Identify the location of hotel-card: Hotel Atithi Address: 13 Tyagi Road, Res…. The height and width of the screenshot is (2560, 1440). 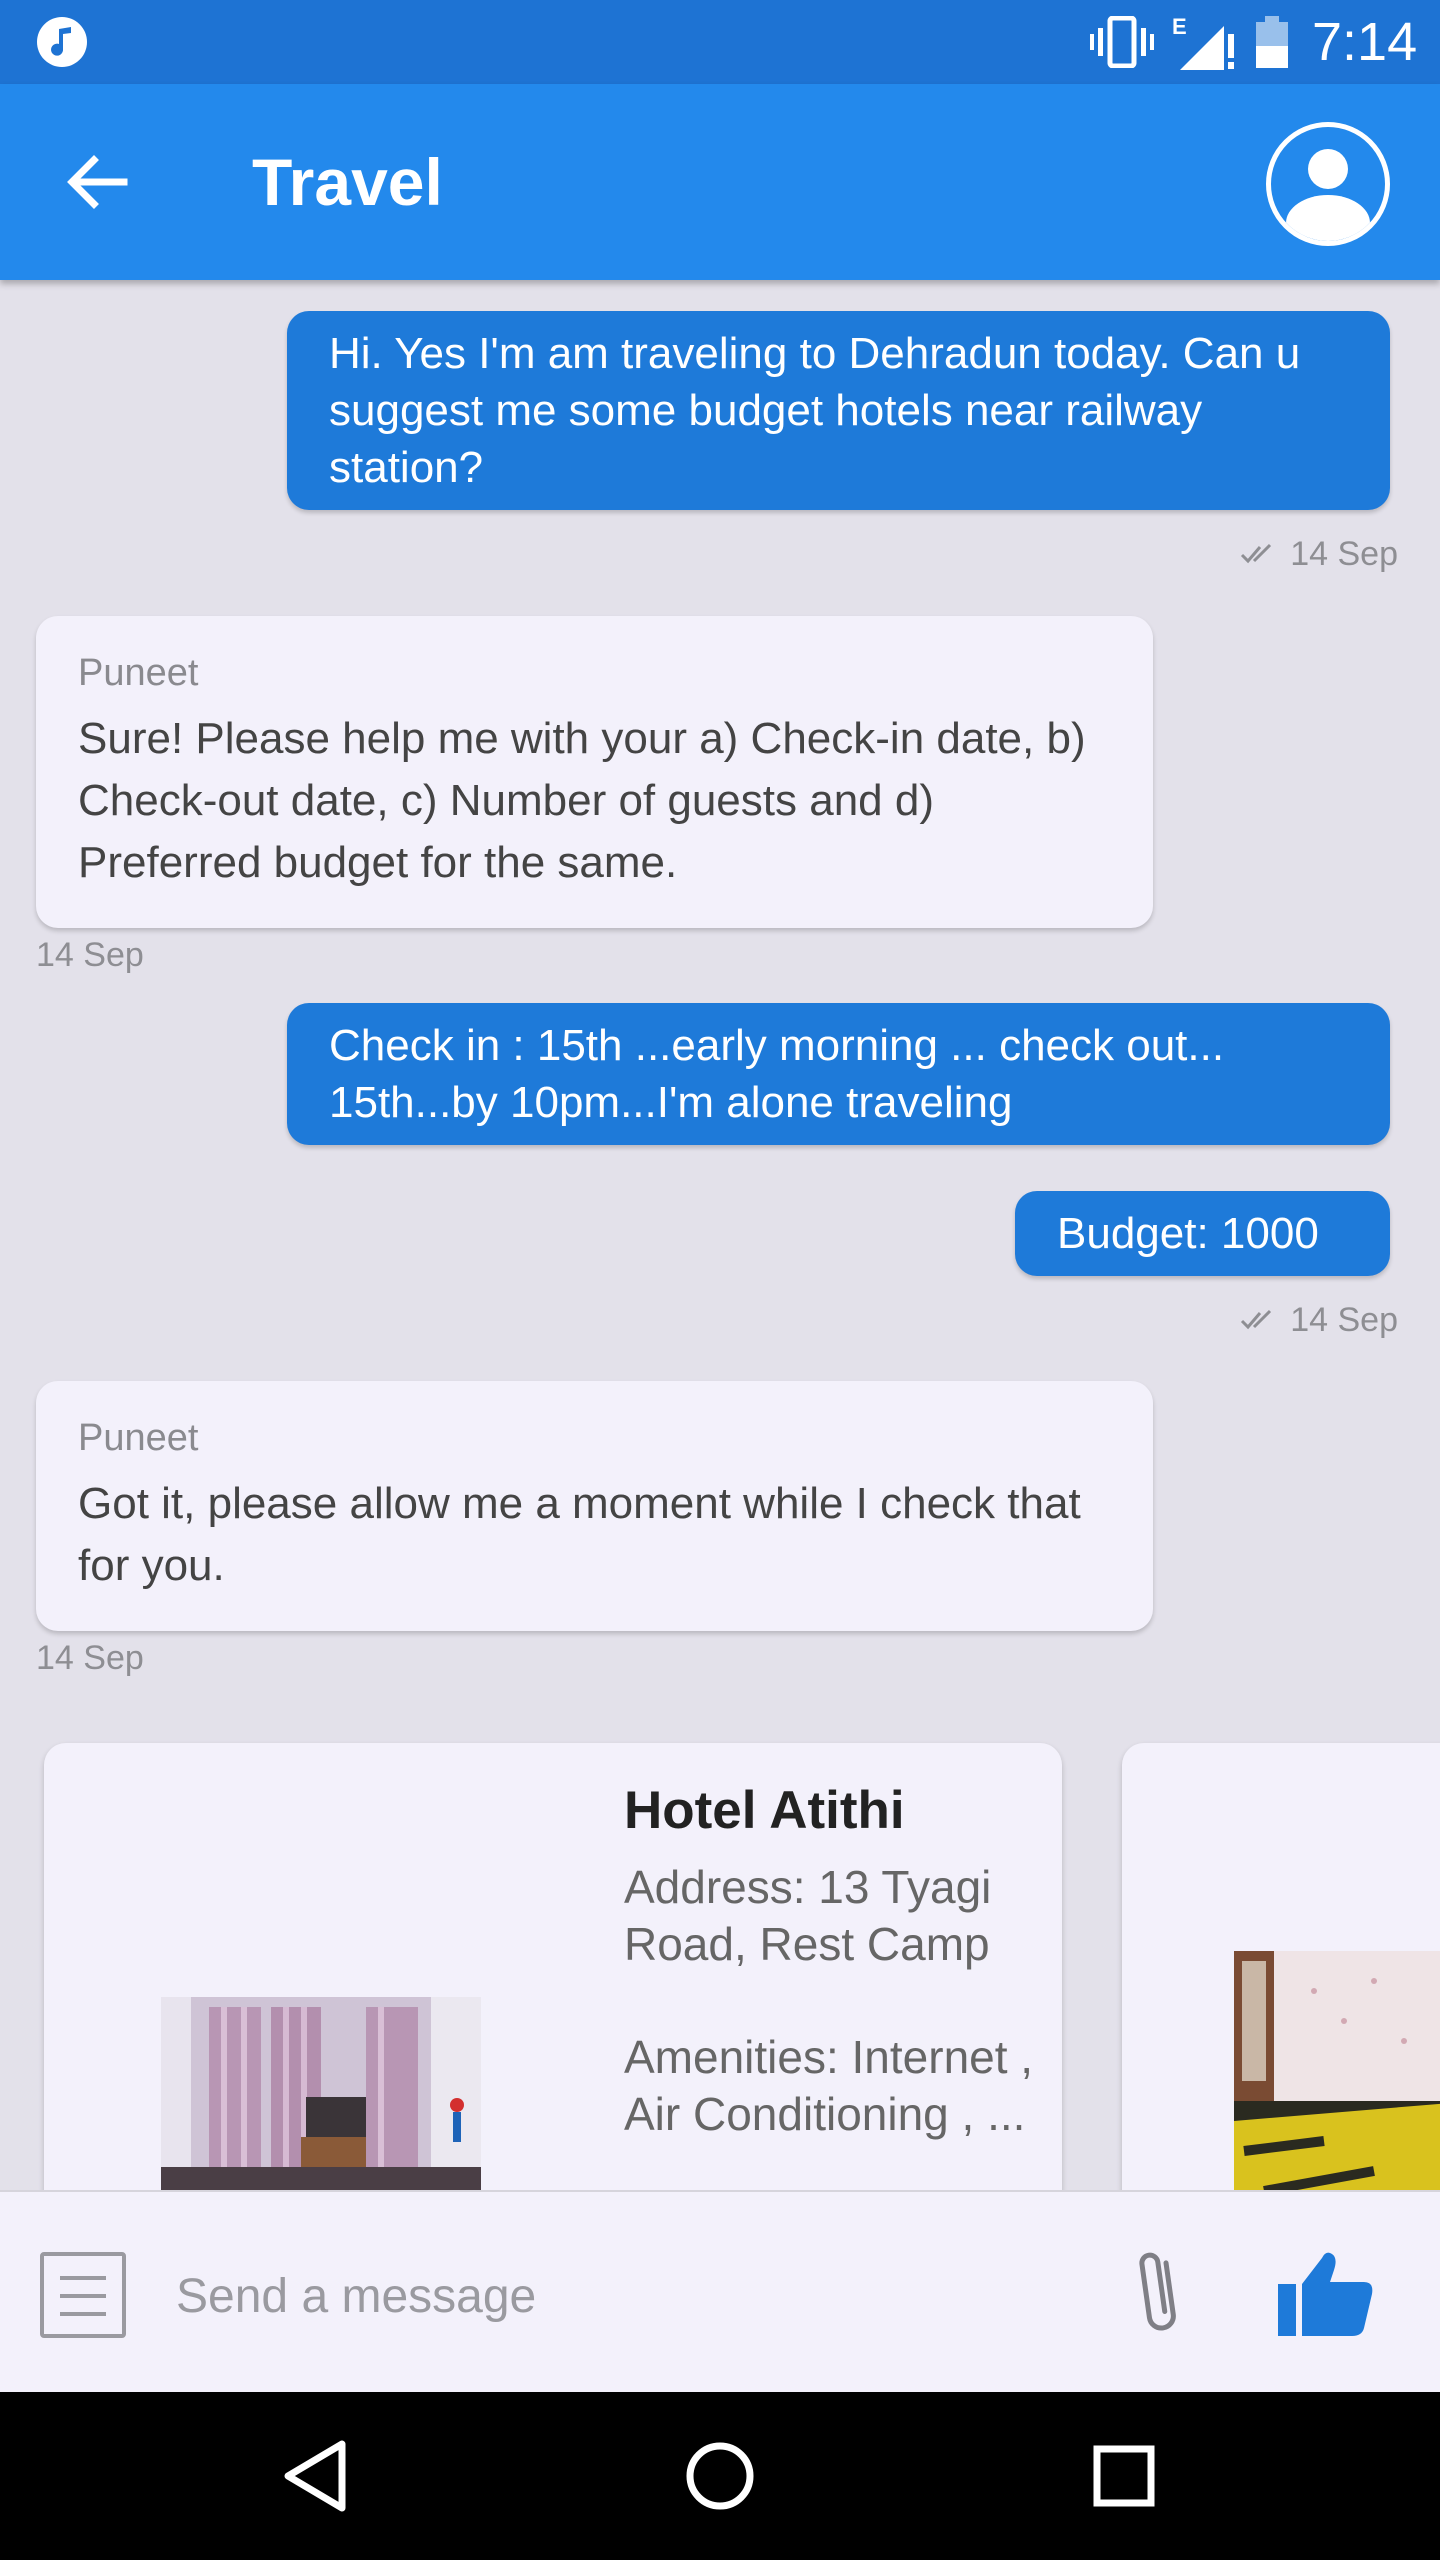
(553, 1966).